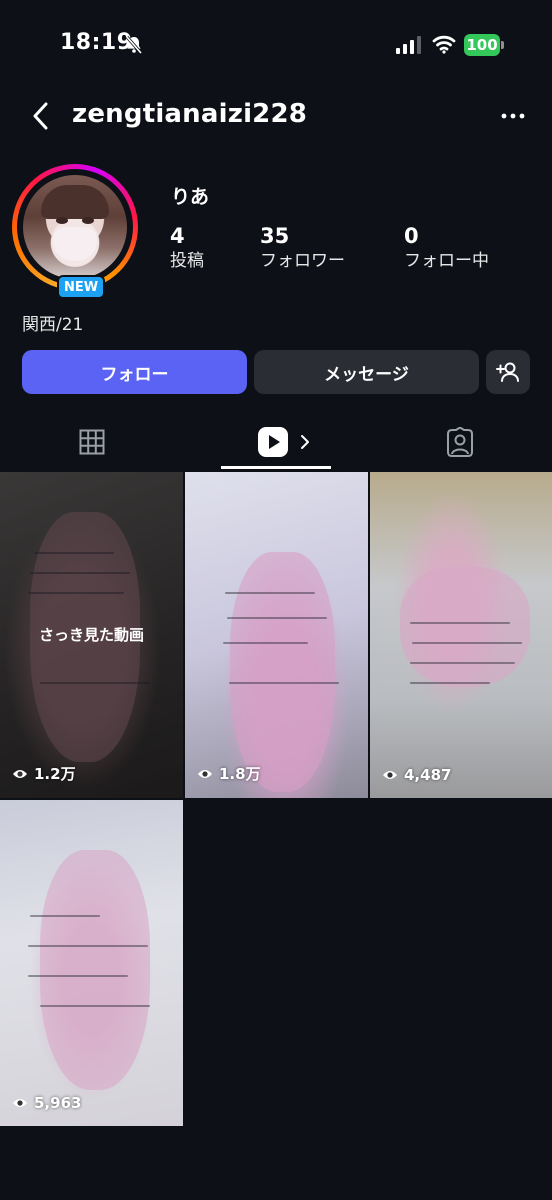 The width and height of the screenshot is (552, 1200). I want to click on tagged-person-icon, so click(460, 442).